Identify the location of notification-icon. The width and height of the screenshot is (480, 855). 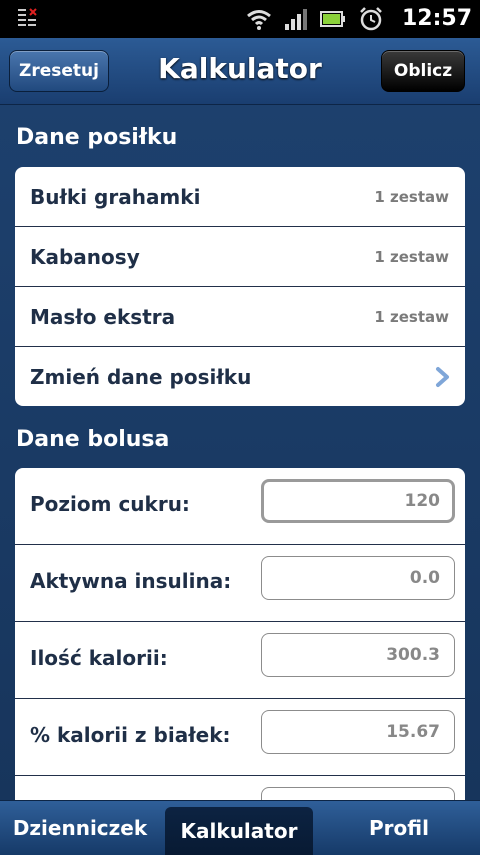
(27, 17).